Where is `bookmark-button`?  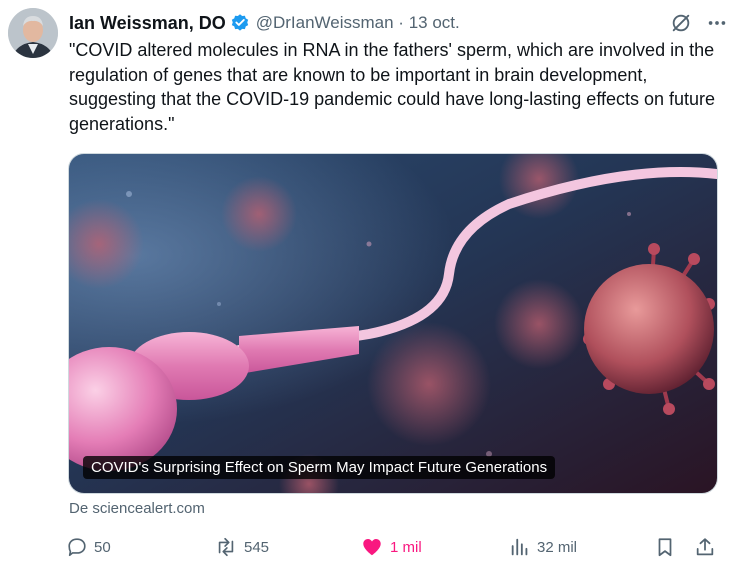 bookmark-button is located at coordinates (665, 547).